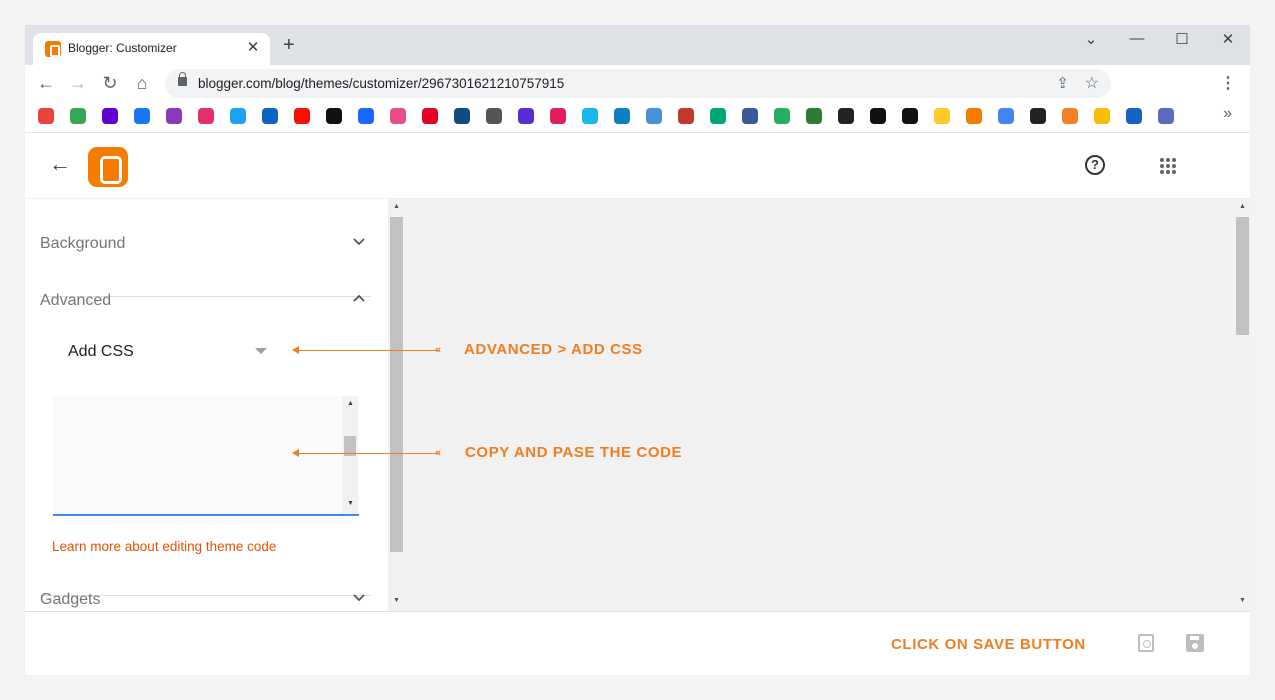 The height and width of the screenshot is (700, 1275). I want to click on tab-strip: Blogger: Customizer ✕ + ⌄ — ☐ ✕, so click(637, 45).